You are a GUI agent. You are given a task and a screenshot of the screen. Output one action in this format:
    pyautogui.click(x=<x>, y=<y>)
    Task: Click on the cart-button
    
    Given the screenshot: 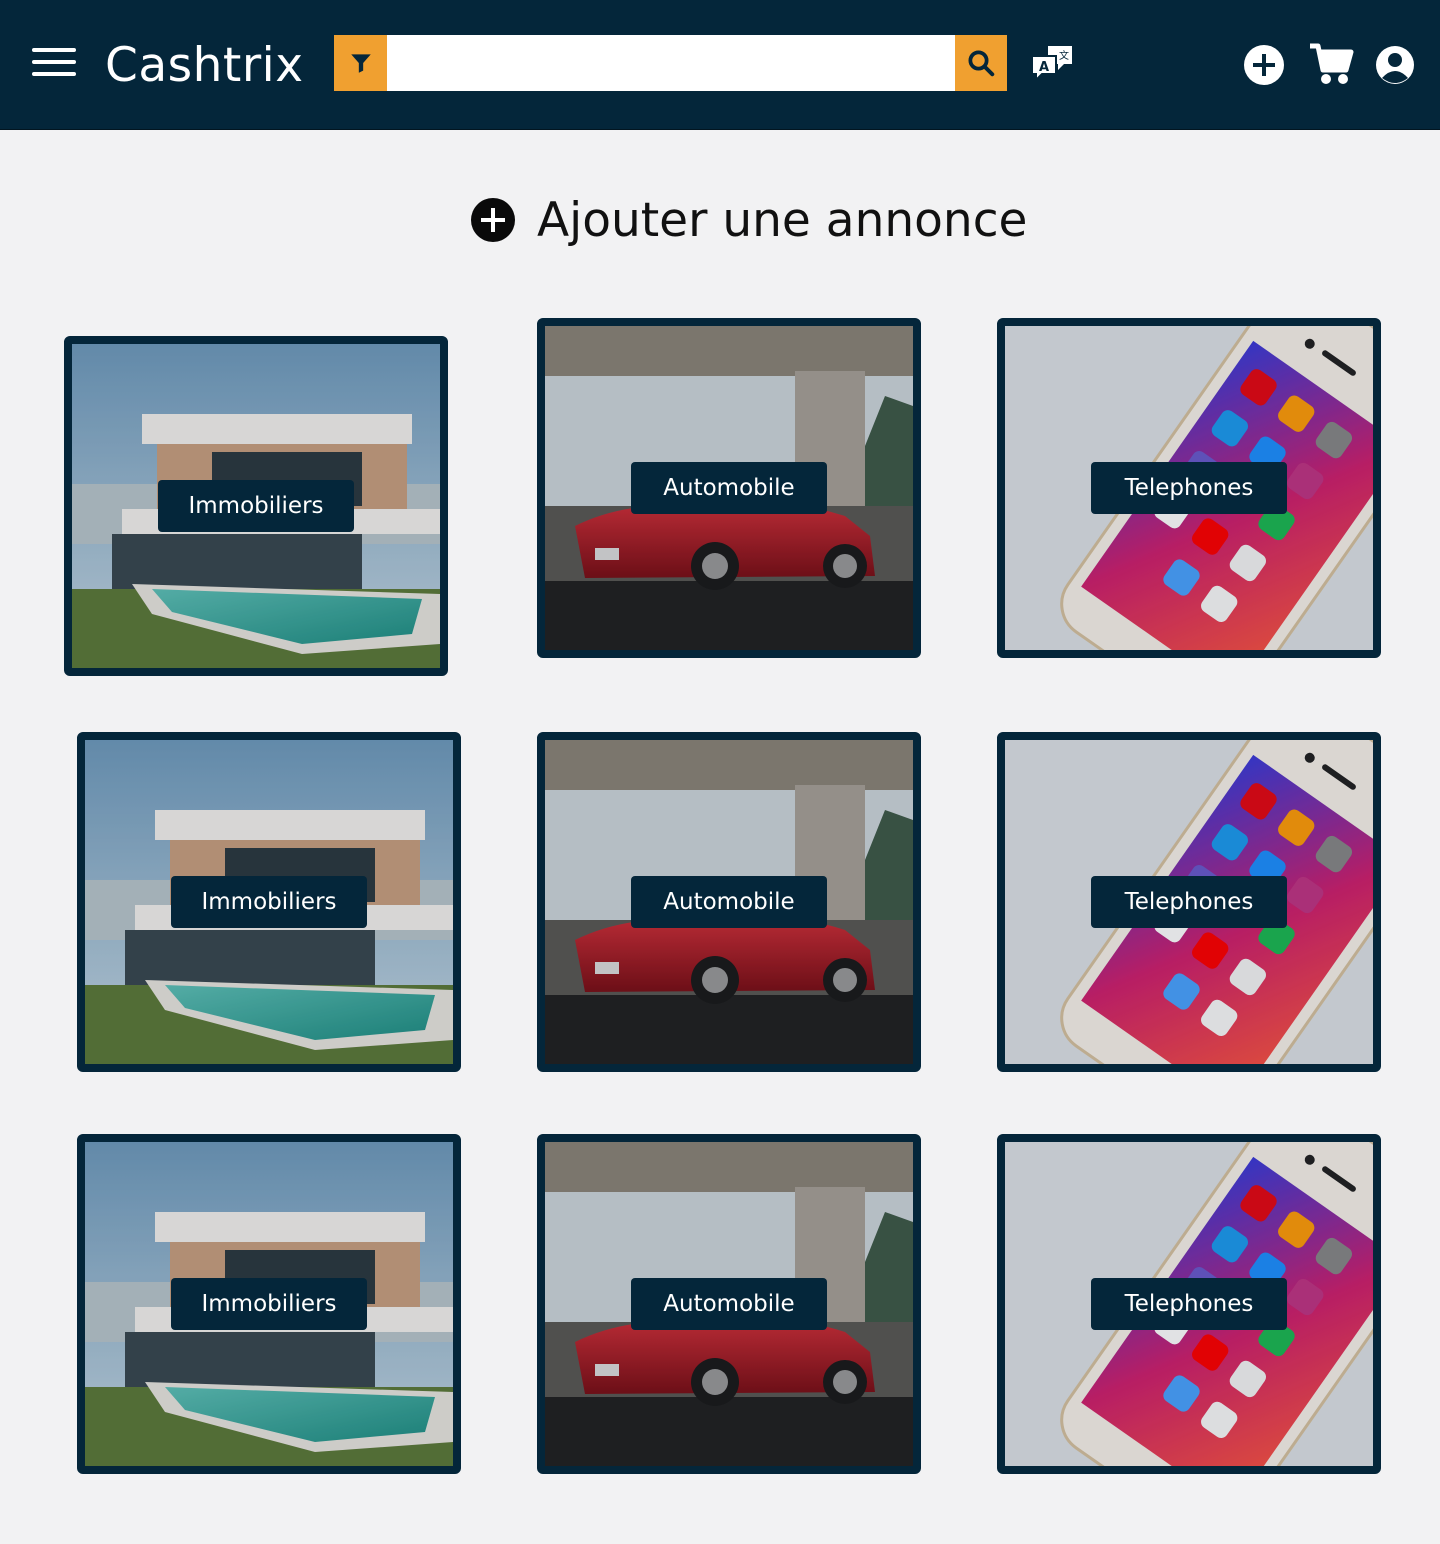 What is the action you would take?
    pyautogui.click(x=1331, y=64)
    